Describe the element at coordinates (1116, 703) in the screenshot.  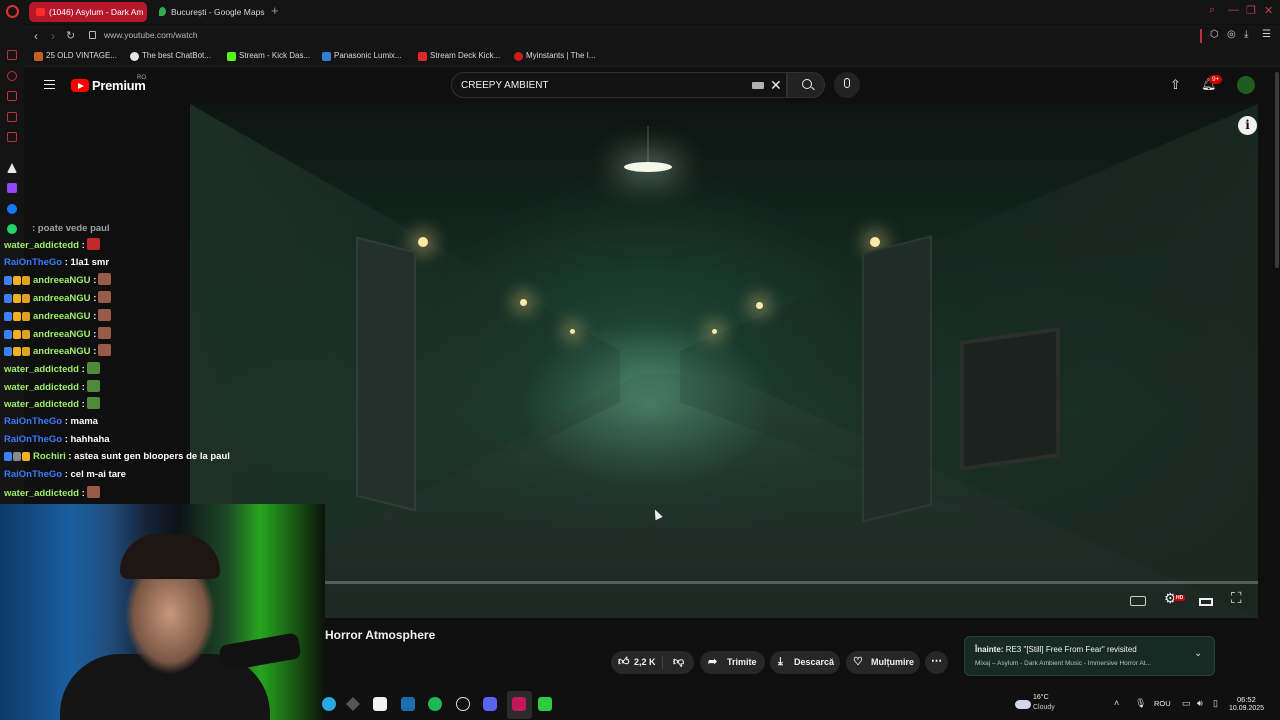
I see `chevron-up-icon: ˄` at that location.